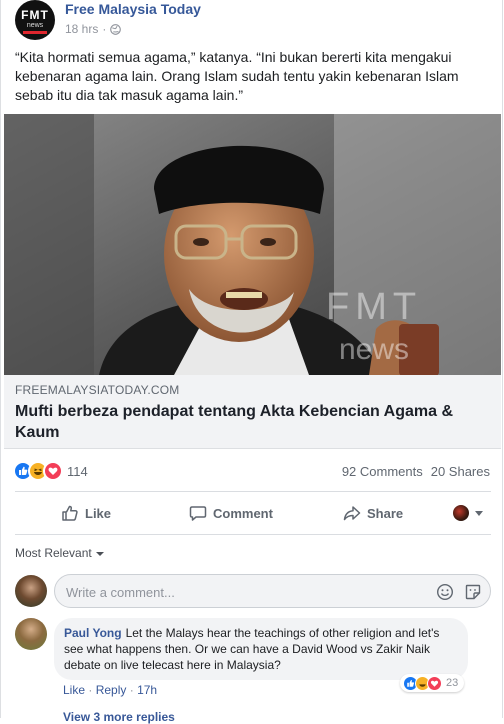 This screenshot has width=504, height=724. Describe the element at coordinates (147, 690) in the screenshot. I see `comment-time: 17h` at that location.